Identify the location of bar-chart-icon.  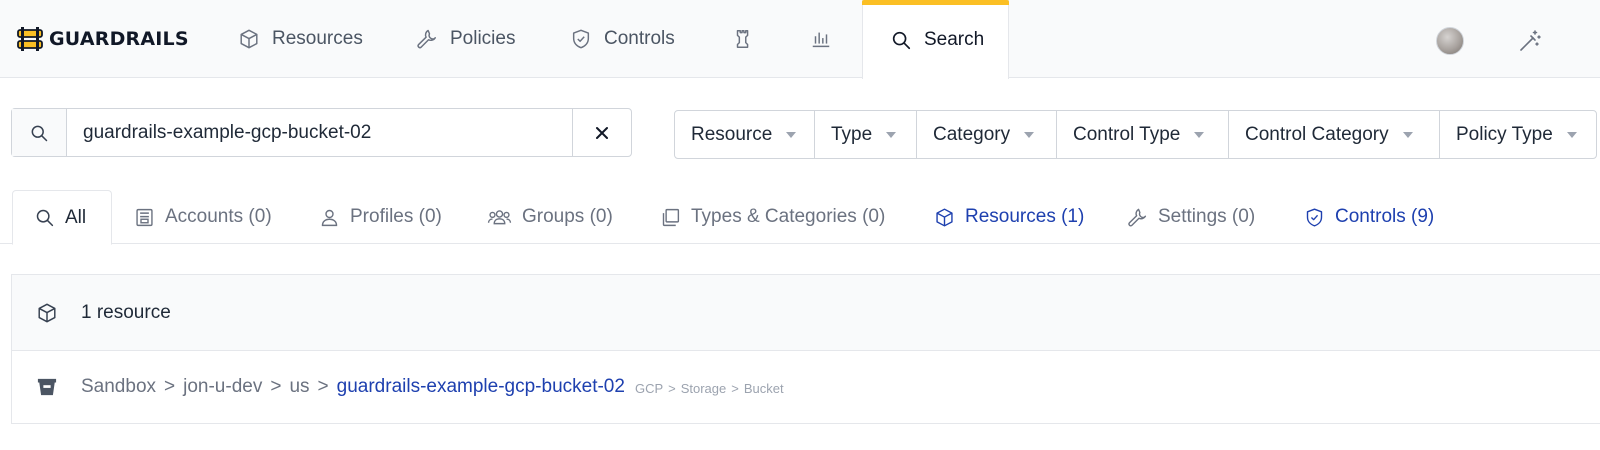
(821, 39).